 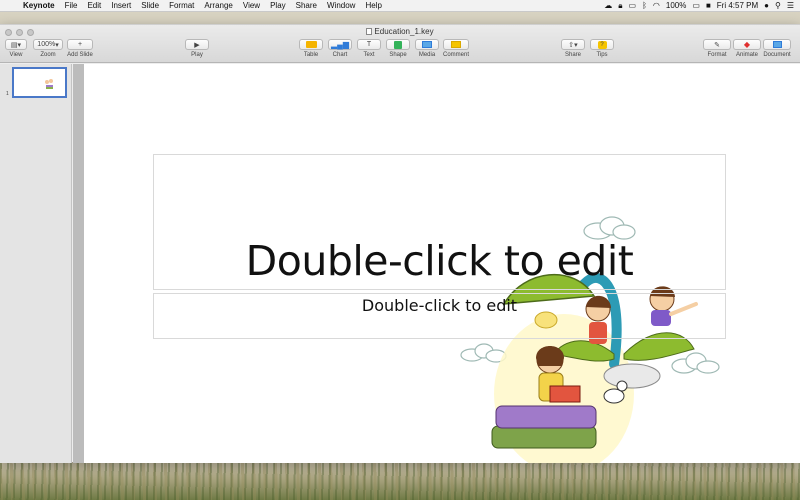 What do you see at coordinates (439, 305) in the screenshot?
I see `subtitle-placeholder-text: Double-click to edit` at bounding box center [439, 305].